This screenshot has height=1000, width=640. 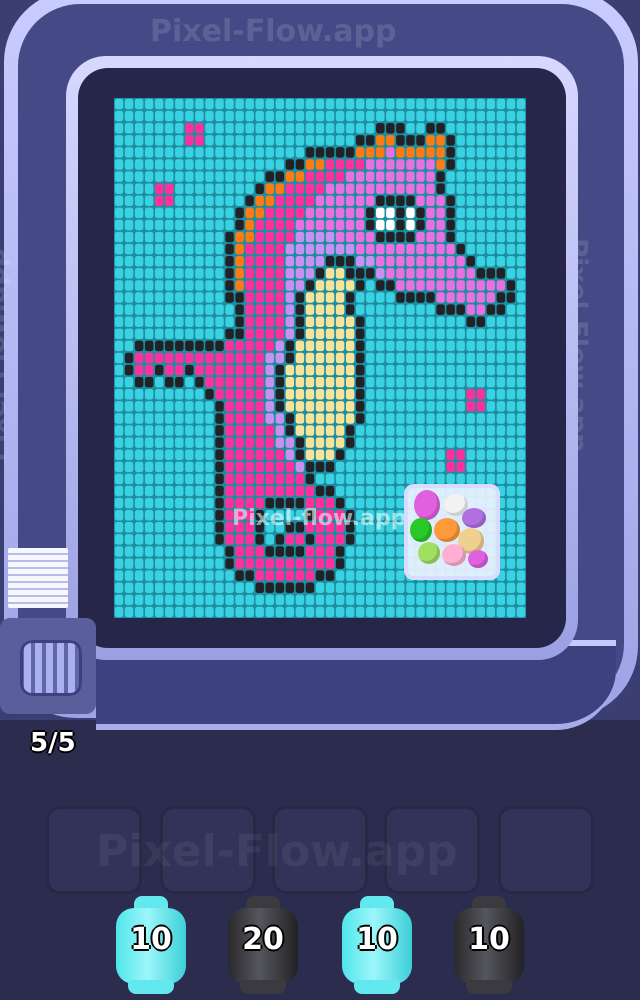 What do you see at coordinates (427, 505) in the screenshot?
I see `jelly-bean` at bounding box center [427, 505].